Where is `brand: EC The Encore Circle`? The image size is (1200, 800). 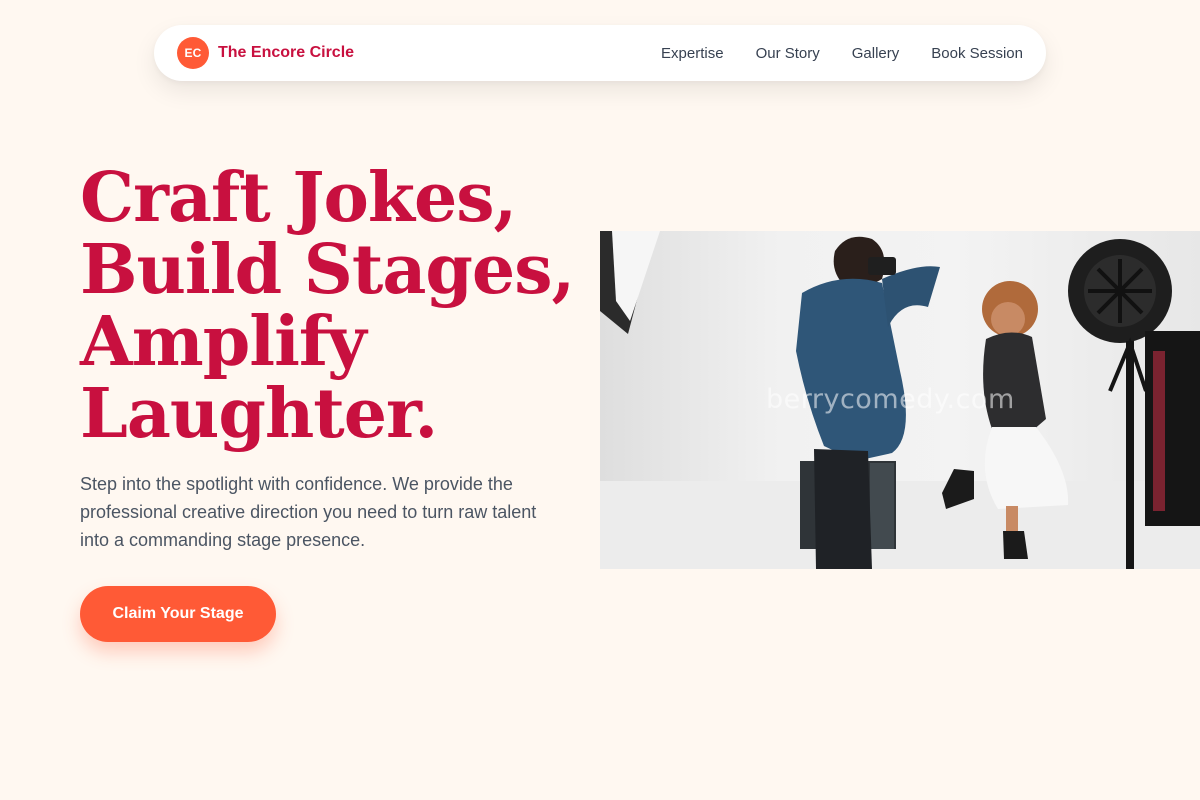 brand: EC The Encore Circle is located at coordinates (265, 53).